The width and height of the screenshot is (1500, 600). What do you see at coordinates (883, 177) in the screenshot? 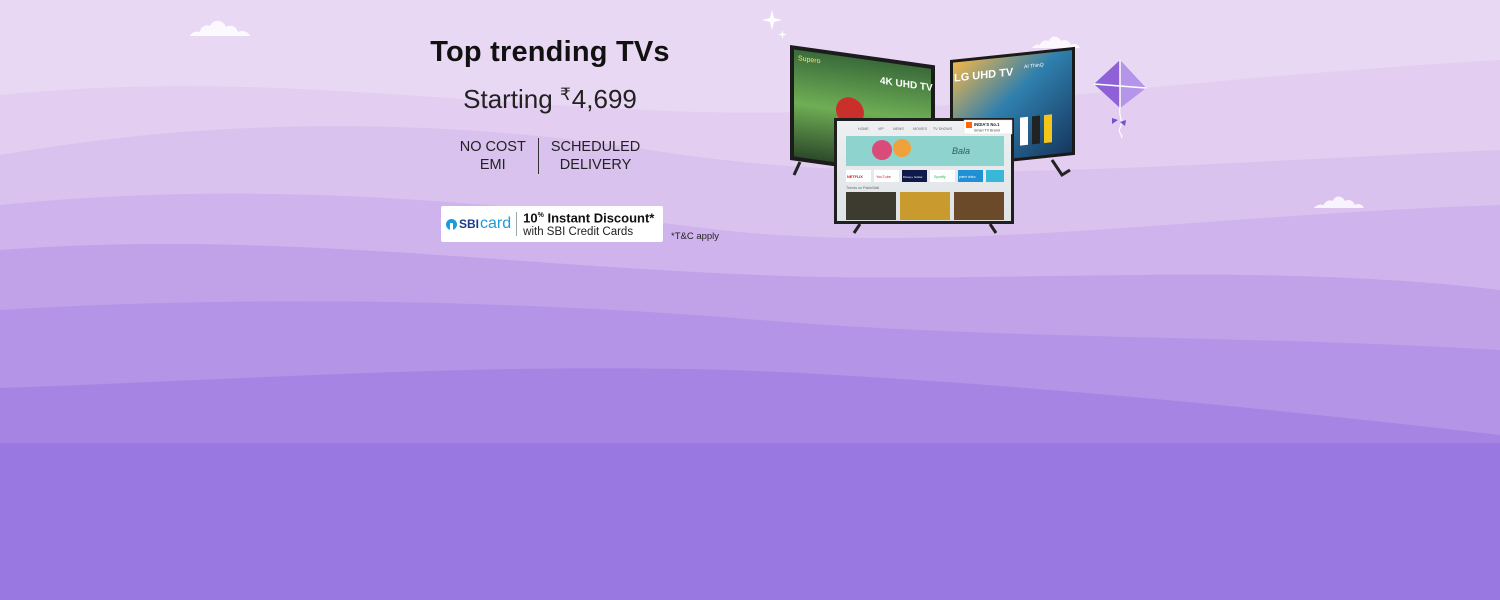
I see `tv-app-tile: YouTube` at bounding box center [883, 177].